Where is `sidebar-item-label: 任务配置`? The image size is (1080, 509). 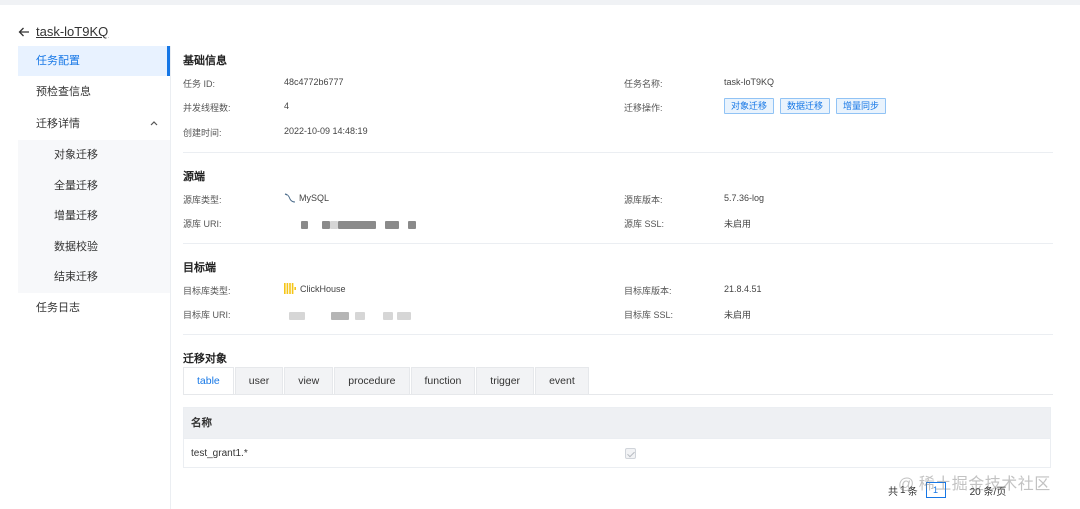 sidebar-item-label: 任务配置 is located at coordinates (58, 61).